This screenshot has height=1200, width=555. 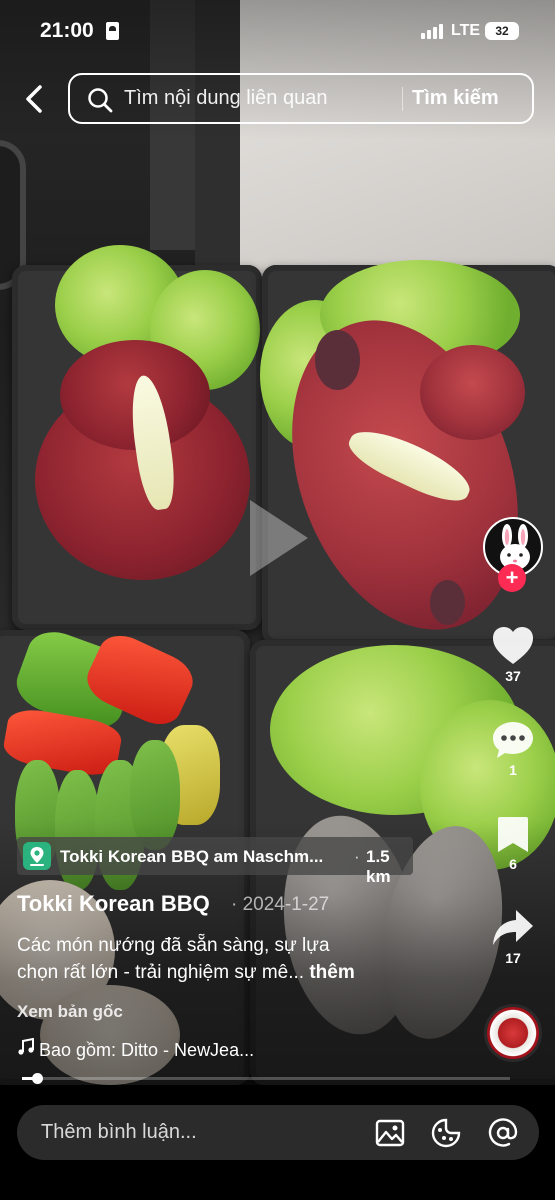 What do you see at coordinates (513, 958) in the screenshot?
I see `share-count: 17` at bounding box center [513, 958].